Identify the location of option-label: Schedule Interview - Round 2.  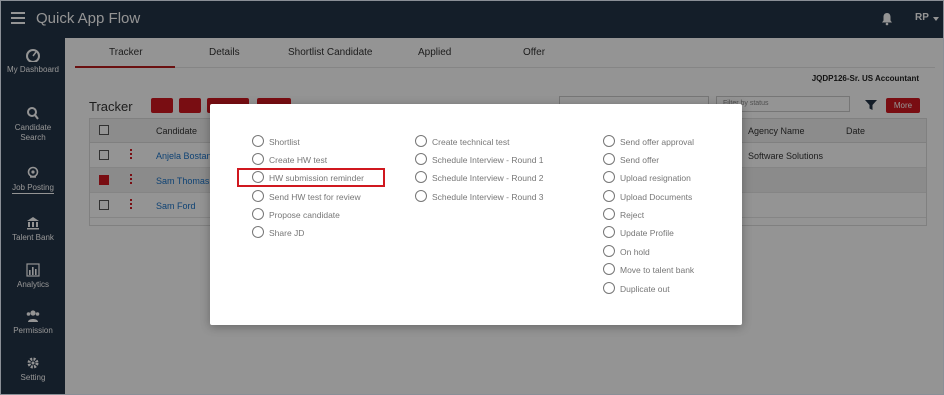
(488, 178).